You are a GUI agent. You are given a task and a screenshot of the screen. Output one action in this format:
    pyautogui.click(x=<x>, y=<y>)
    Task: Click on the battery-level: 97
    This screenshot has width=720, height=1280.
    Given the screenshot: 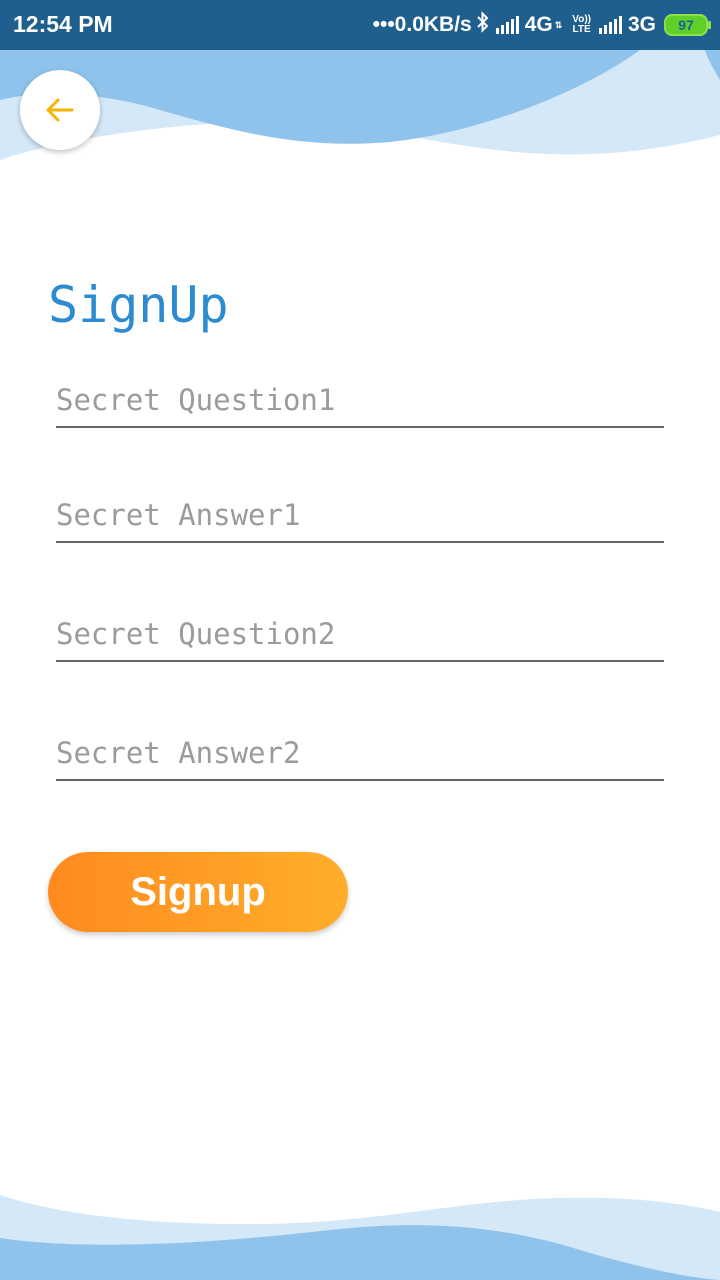 What is the action you would take?
    pyautogui.click(x=686, y=25)
    